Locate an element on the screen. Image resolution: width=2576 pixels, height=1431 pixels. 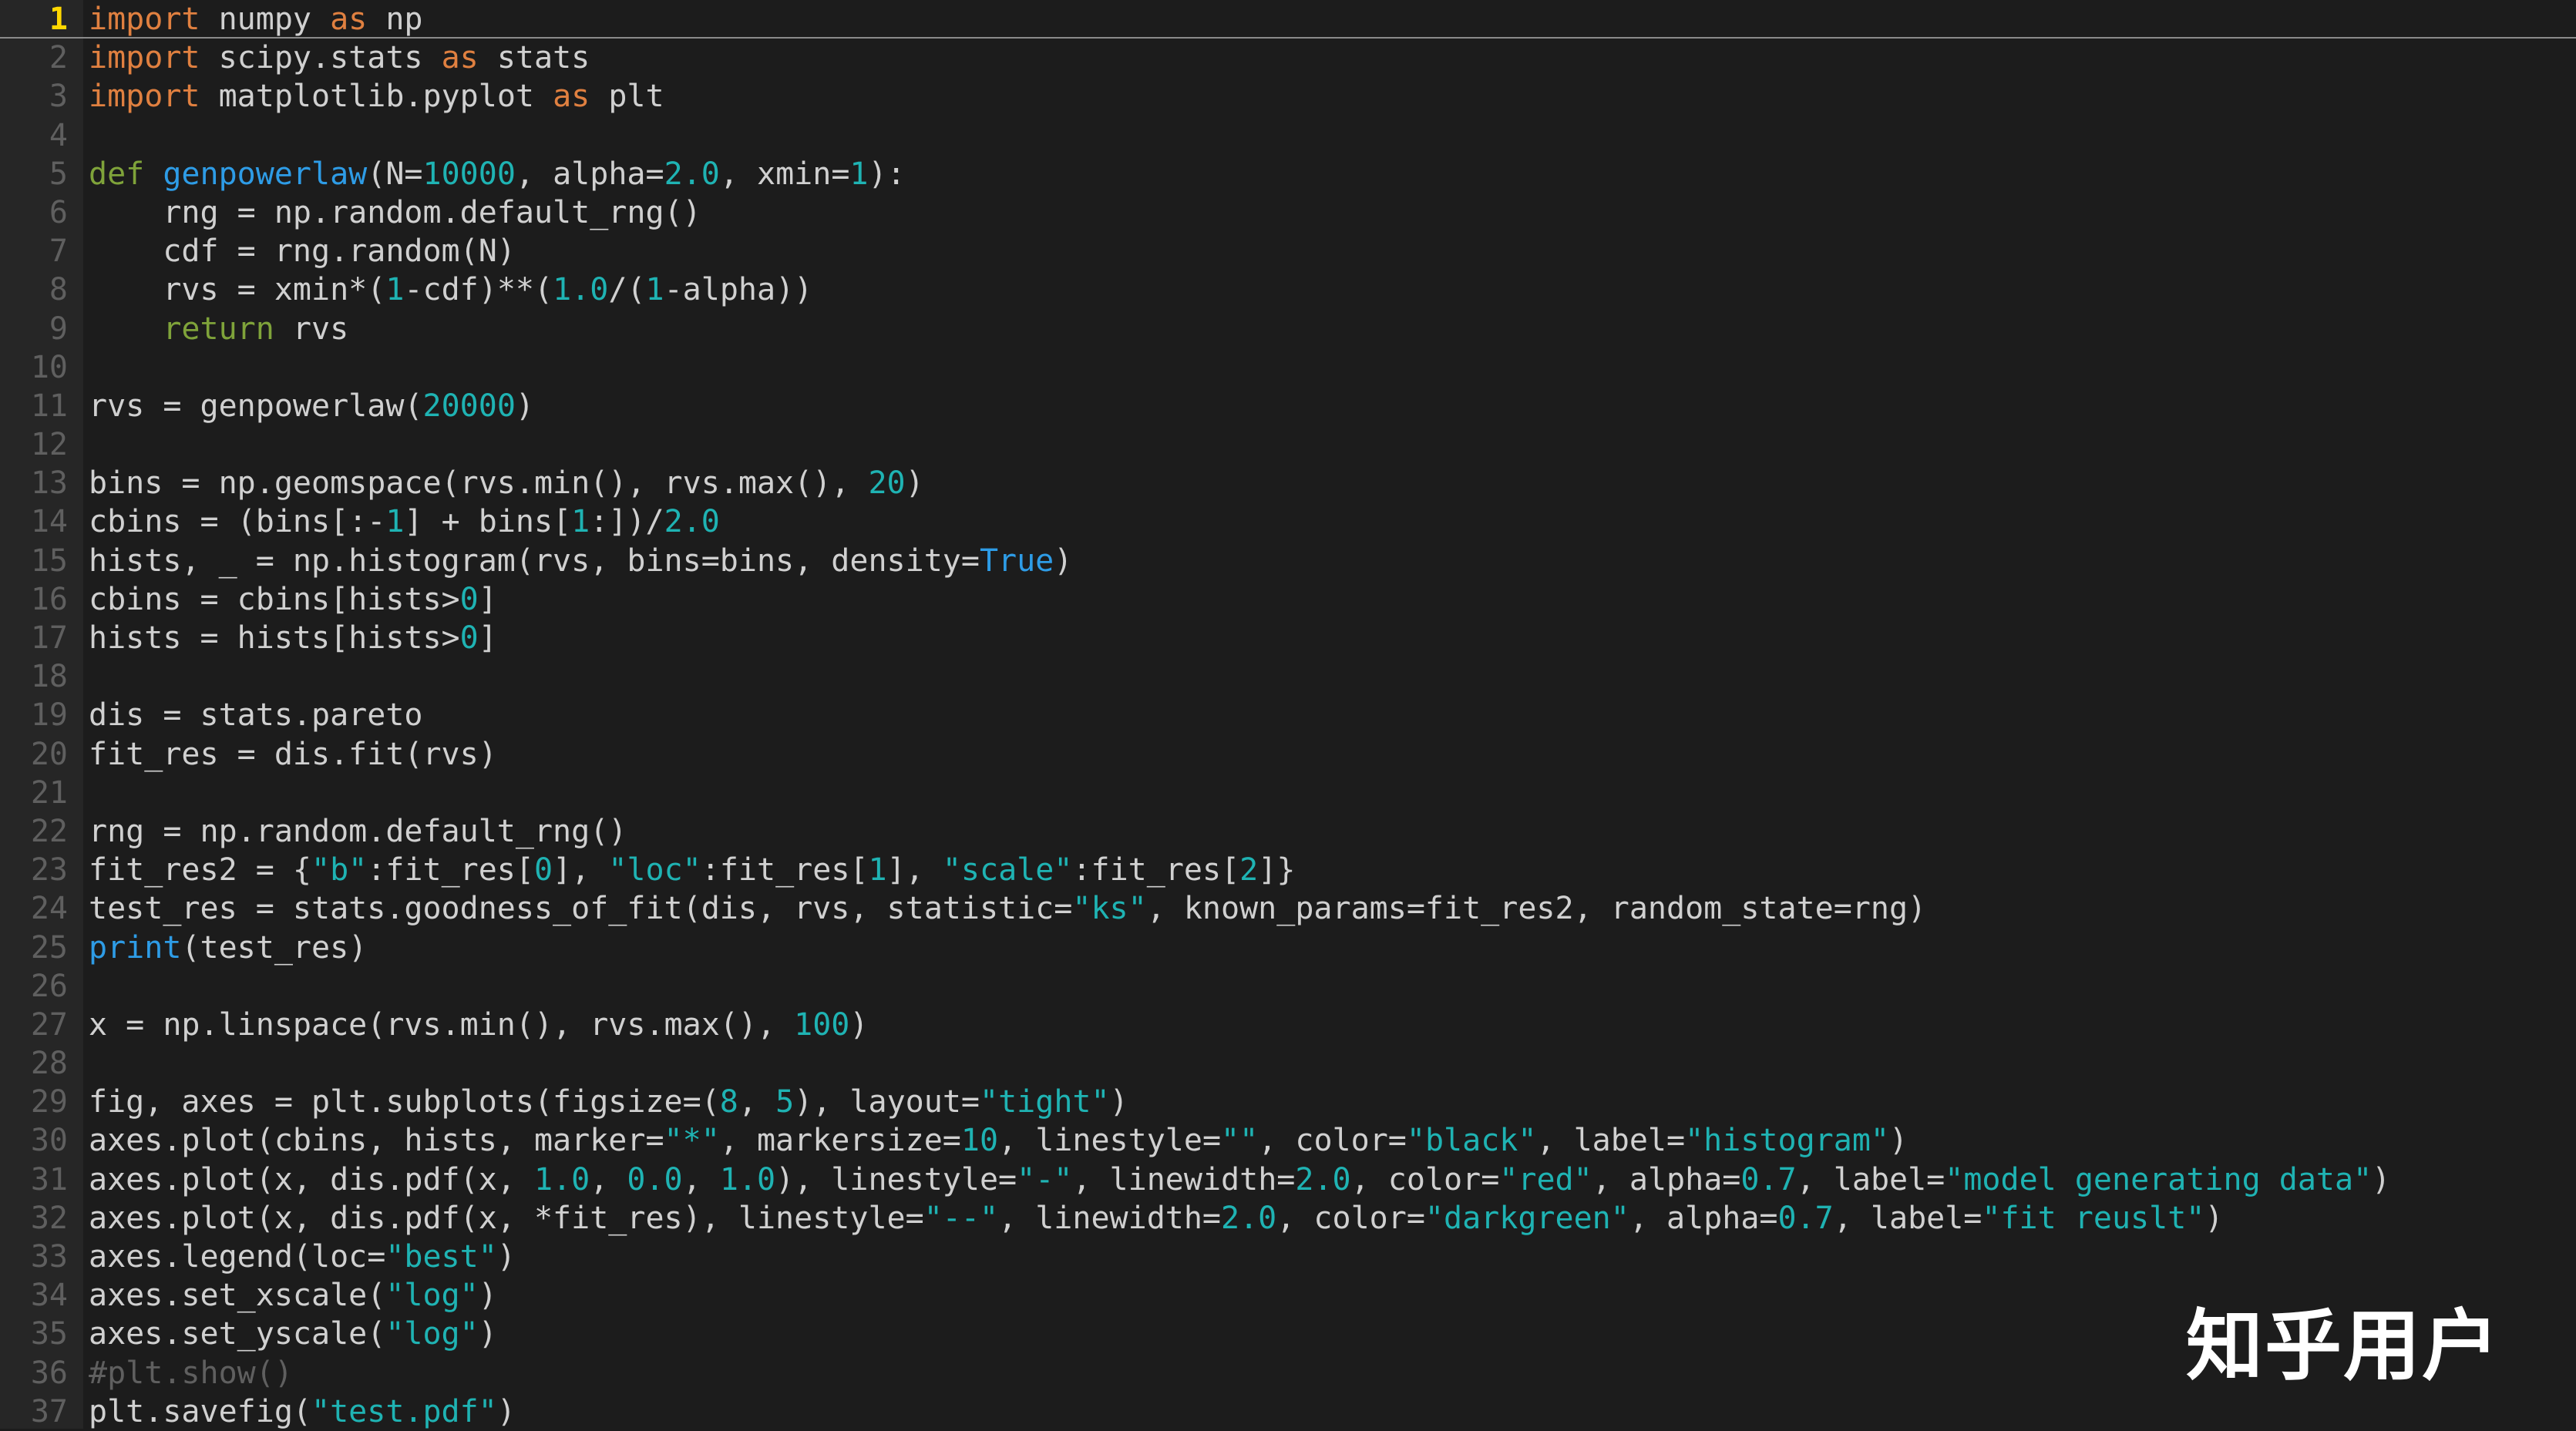
code-text: rvs = genpowerlaw(20000) is located at coordinates (311, 406).